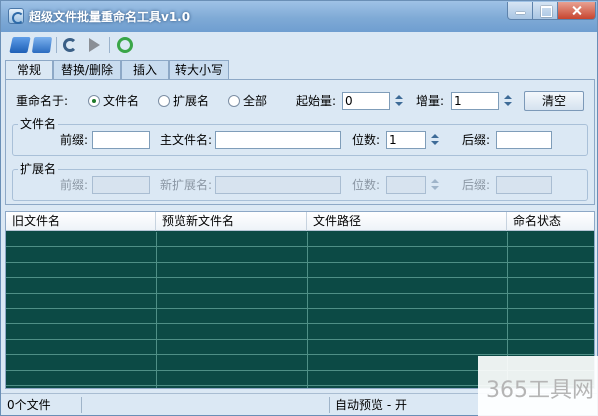  What do you see at coordinates (524, 185) in the screenshot?
I see `ext-suffix-input` at bounding box center [524, 185].